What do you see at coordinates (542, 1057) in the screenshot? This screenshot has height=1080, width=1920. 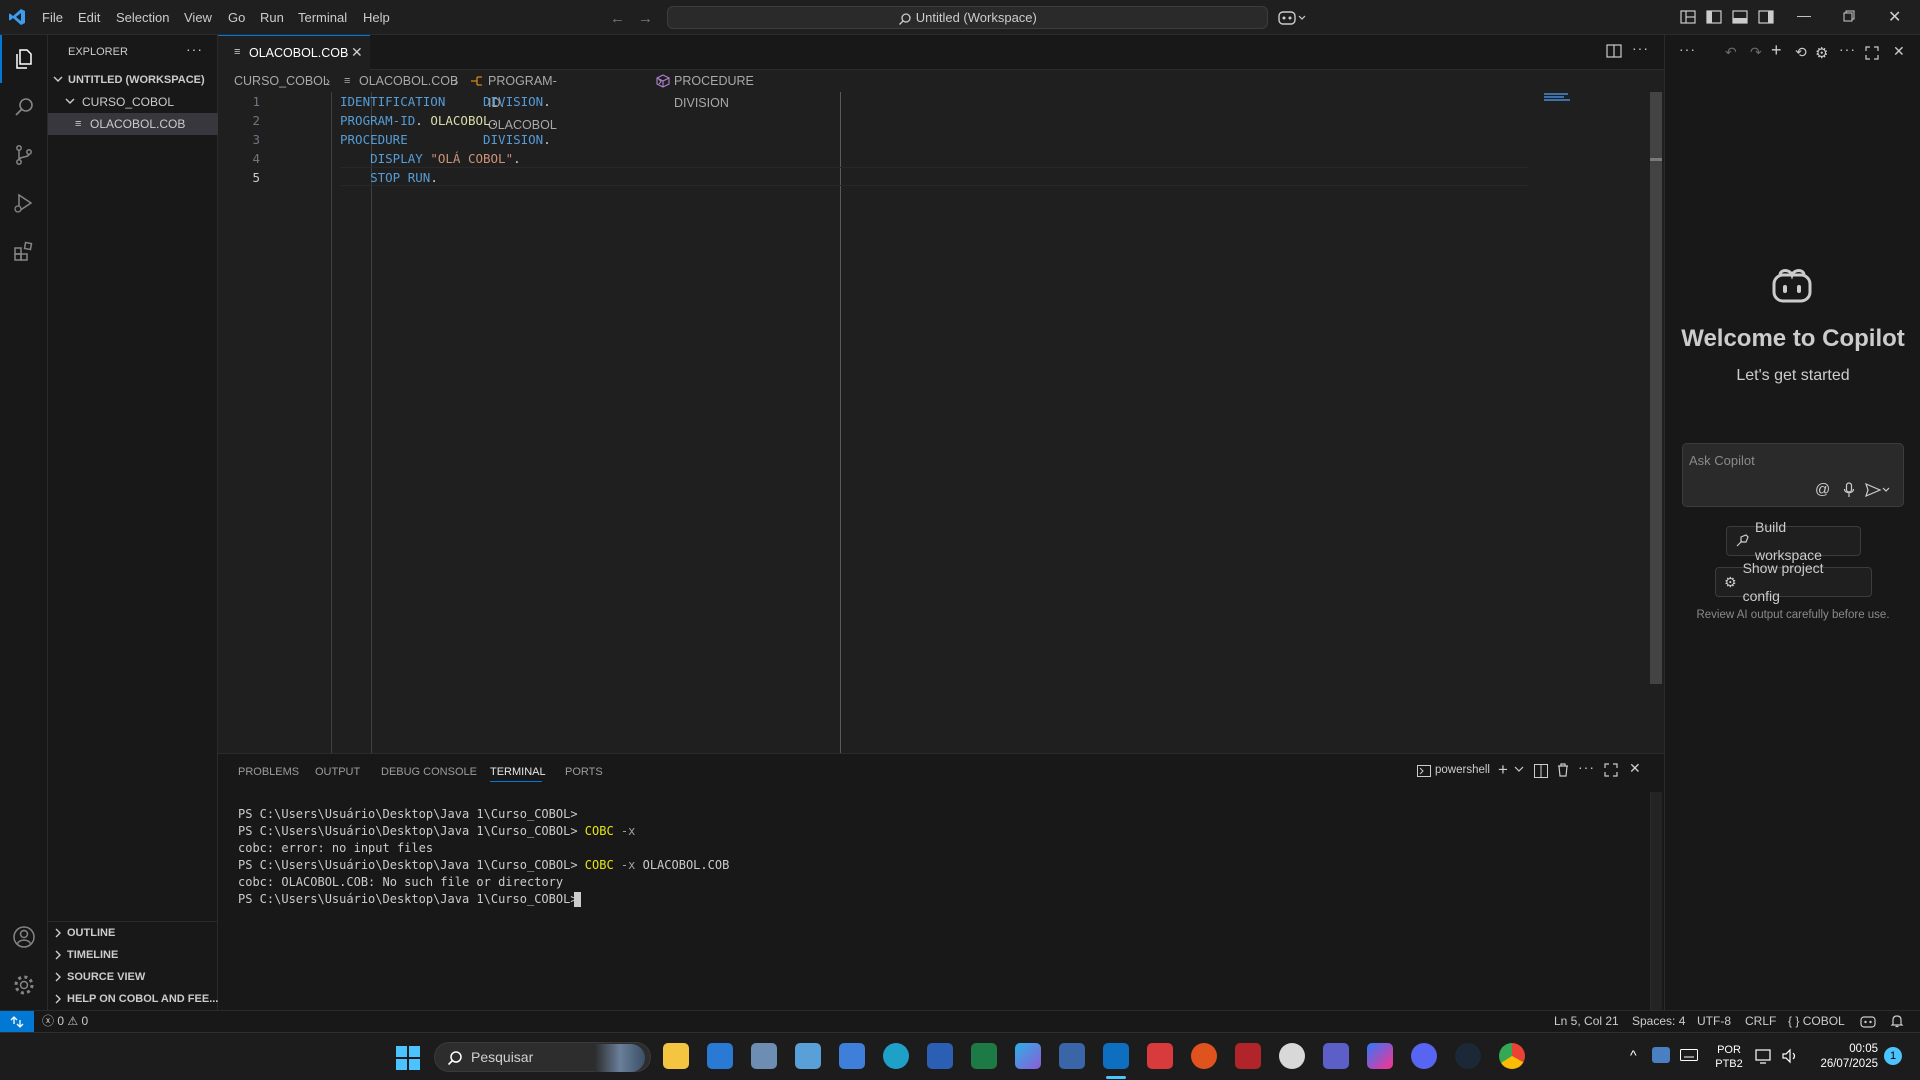 I see `taskbar-search: Pesquisar` at bounding box center [542, 1057].